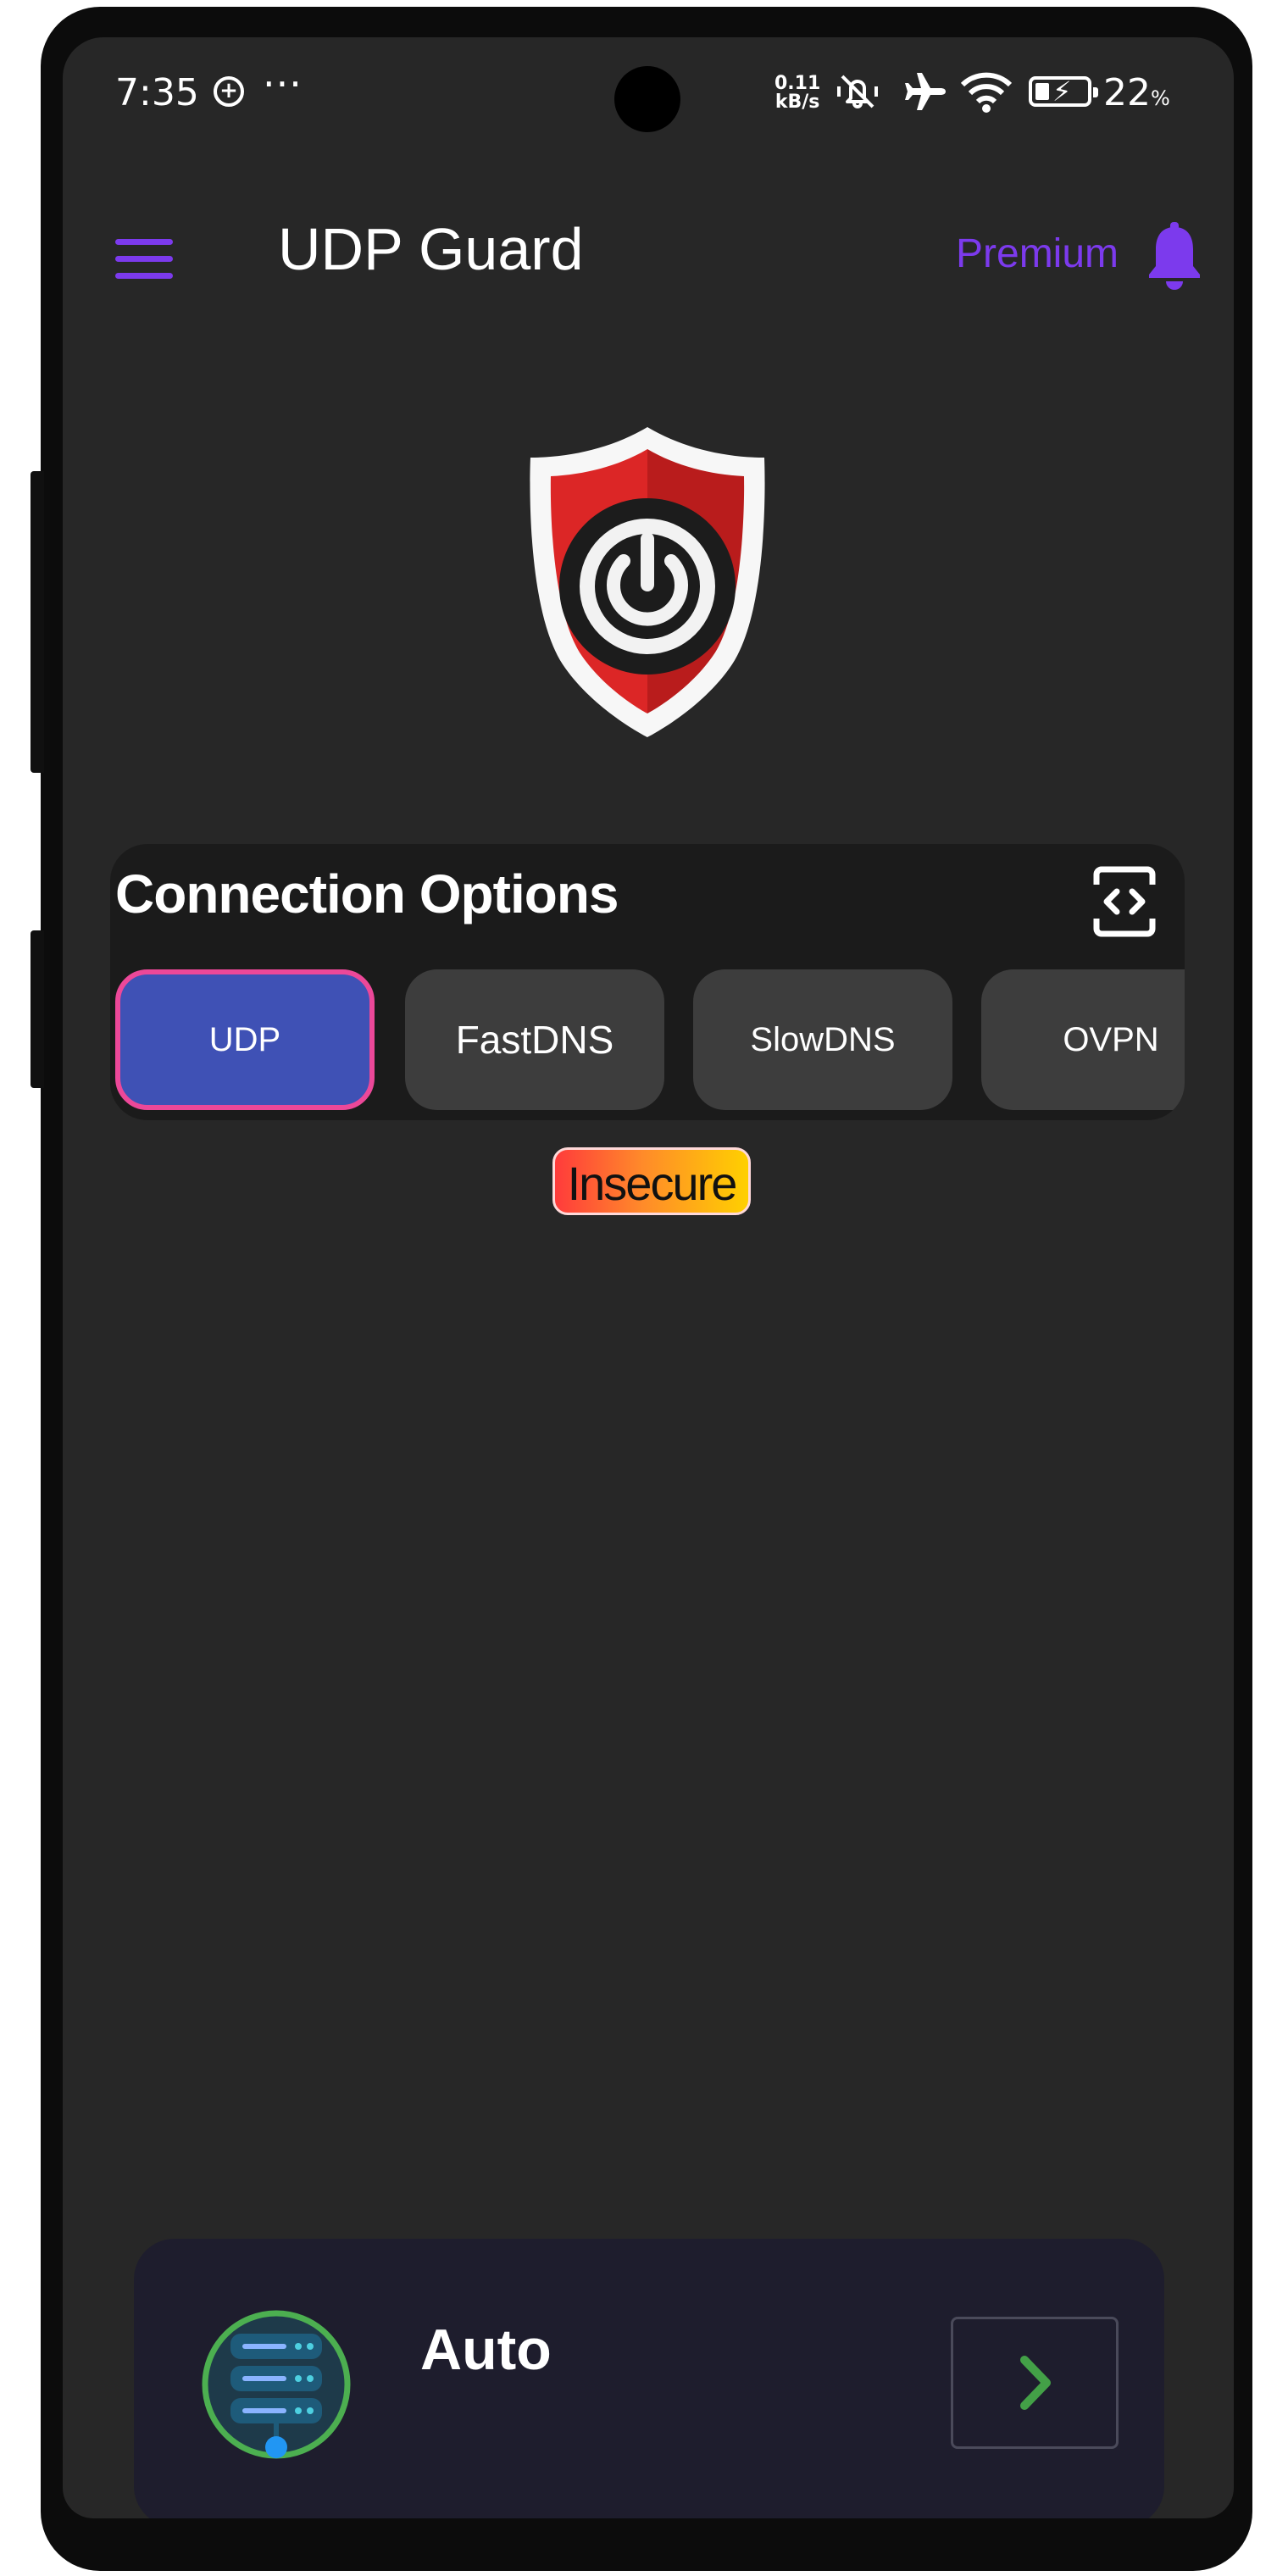 The width and height of the screenshot is (1288, 2576). Describe the element at coordinates (283, 84) in the screenshot. I see `more-notifications-icon: ···` at that location.